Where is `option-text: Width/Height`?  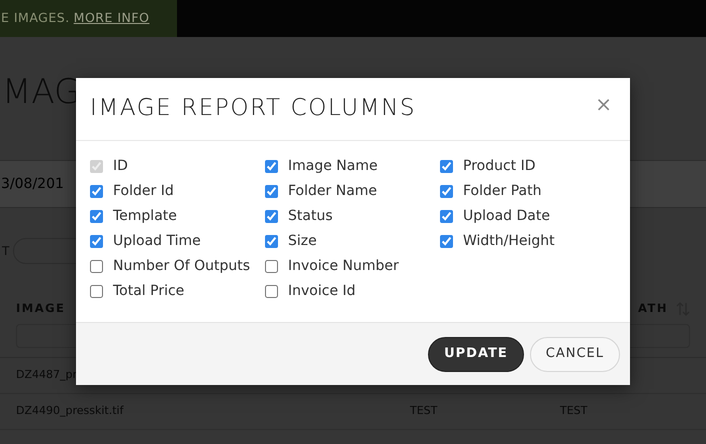
option-text: Width/Height is located at coordinates (509, 241).